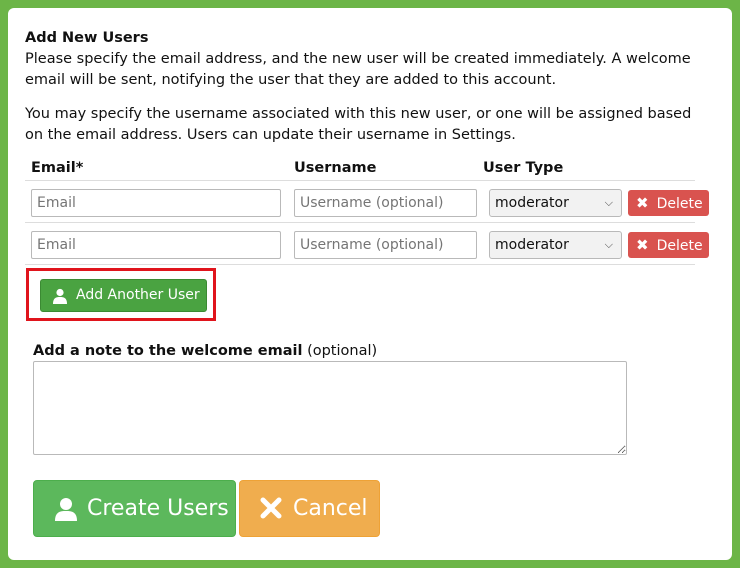 The width and height of the screenshot is (740, 568). What do you see at coordinates (57, 168) in the screenshot?
I see `email-column-header: Email*` at bounding box center [57, 168].